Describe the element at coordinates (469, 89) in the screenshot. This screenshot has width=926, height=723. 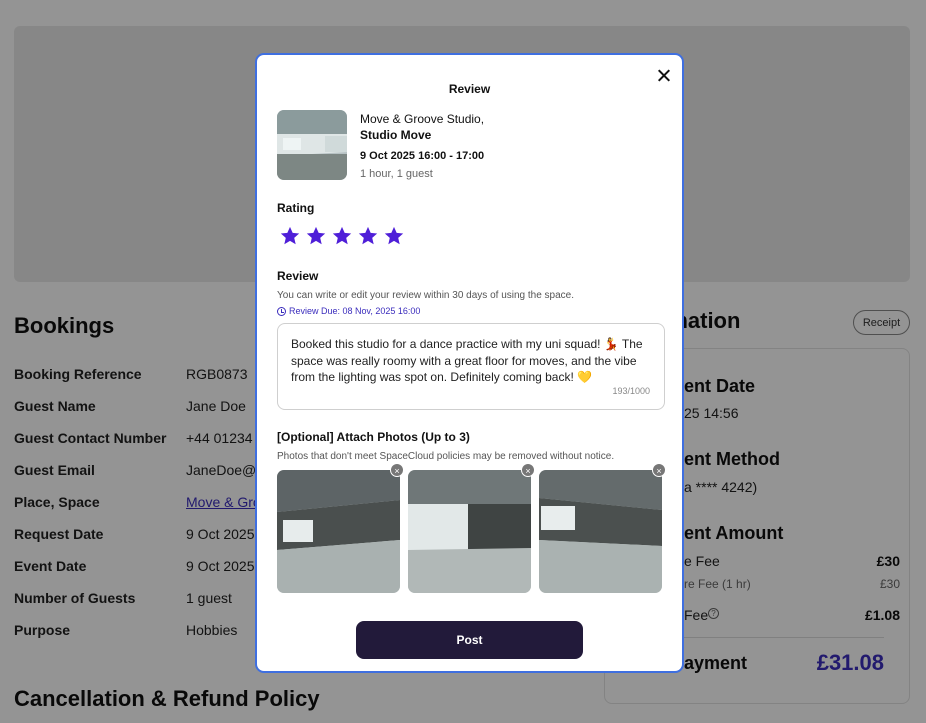
I see `modal-title: Review` at that location.